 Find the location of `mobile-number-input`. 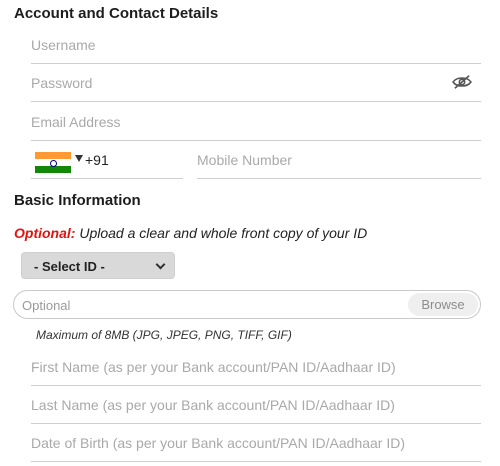

mobile-number-input is located at coordinates (339, 159).